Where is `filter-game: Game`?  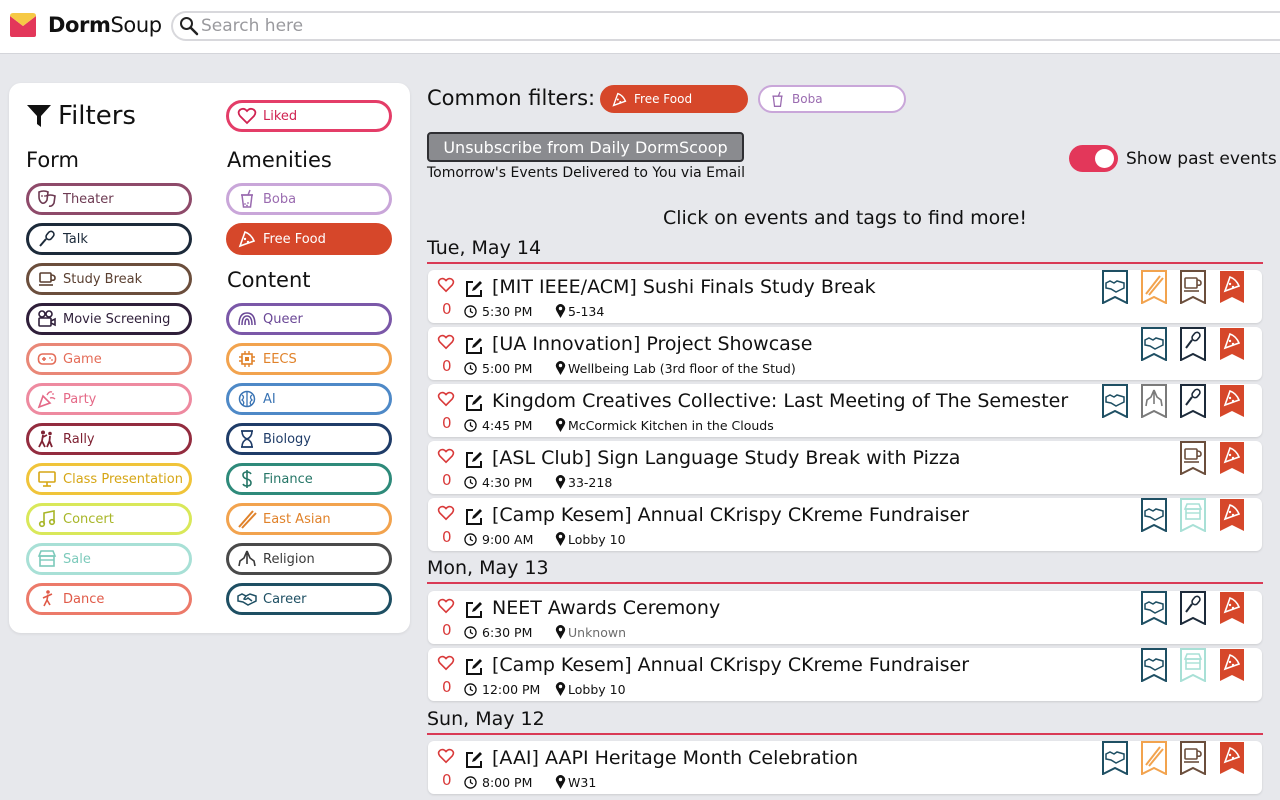 filter-game: Game is located at coordinates (109, 359).